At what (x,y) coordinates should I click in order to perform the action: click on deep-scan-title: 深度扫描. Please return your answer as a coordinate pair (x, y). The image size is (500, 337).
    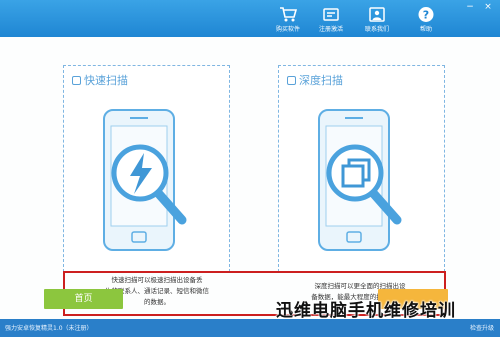
    Looking at the image, I should click on (321, 80).